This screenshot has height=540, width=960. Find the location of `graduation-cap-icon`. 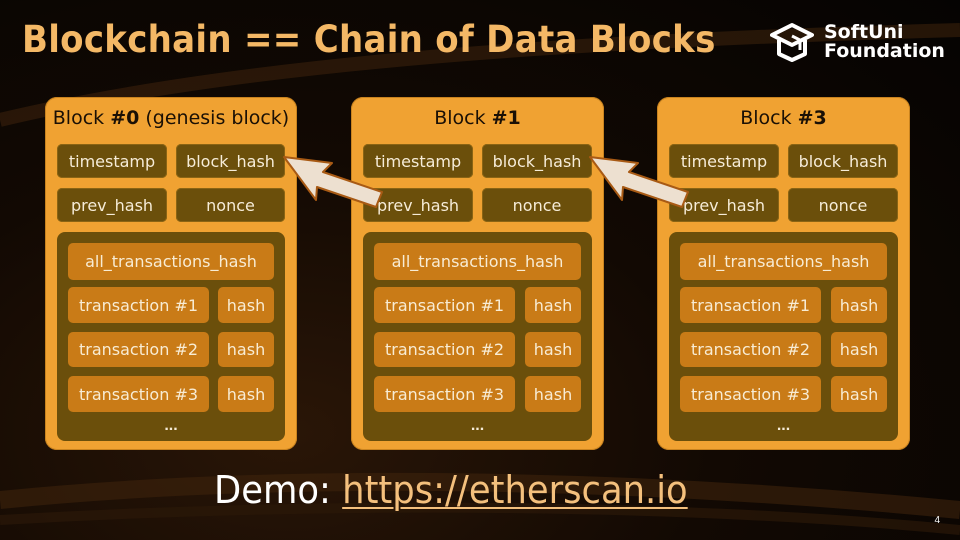

graduation-cap-icon is located at coordinates (792, 42).